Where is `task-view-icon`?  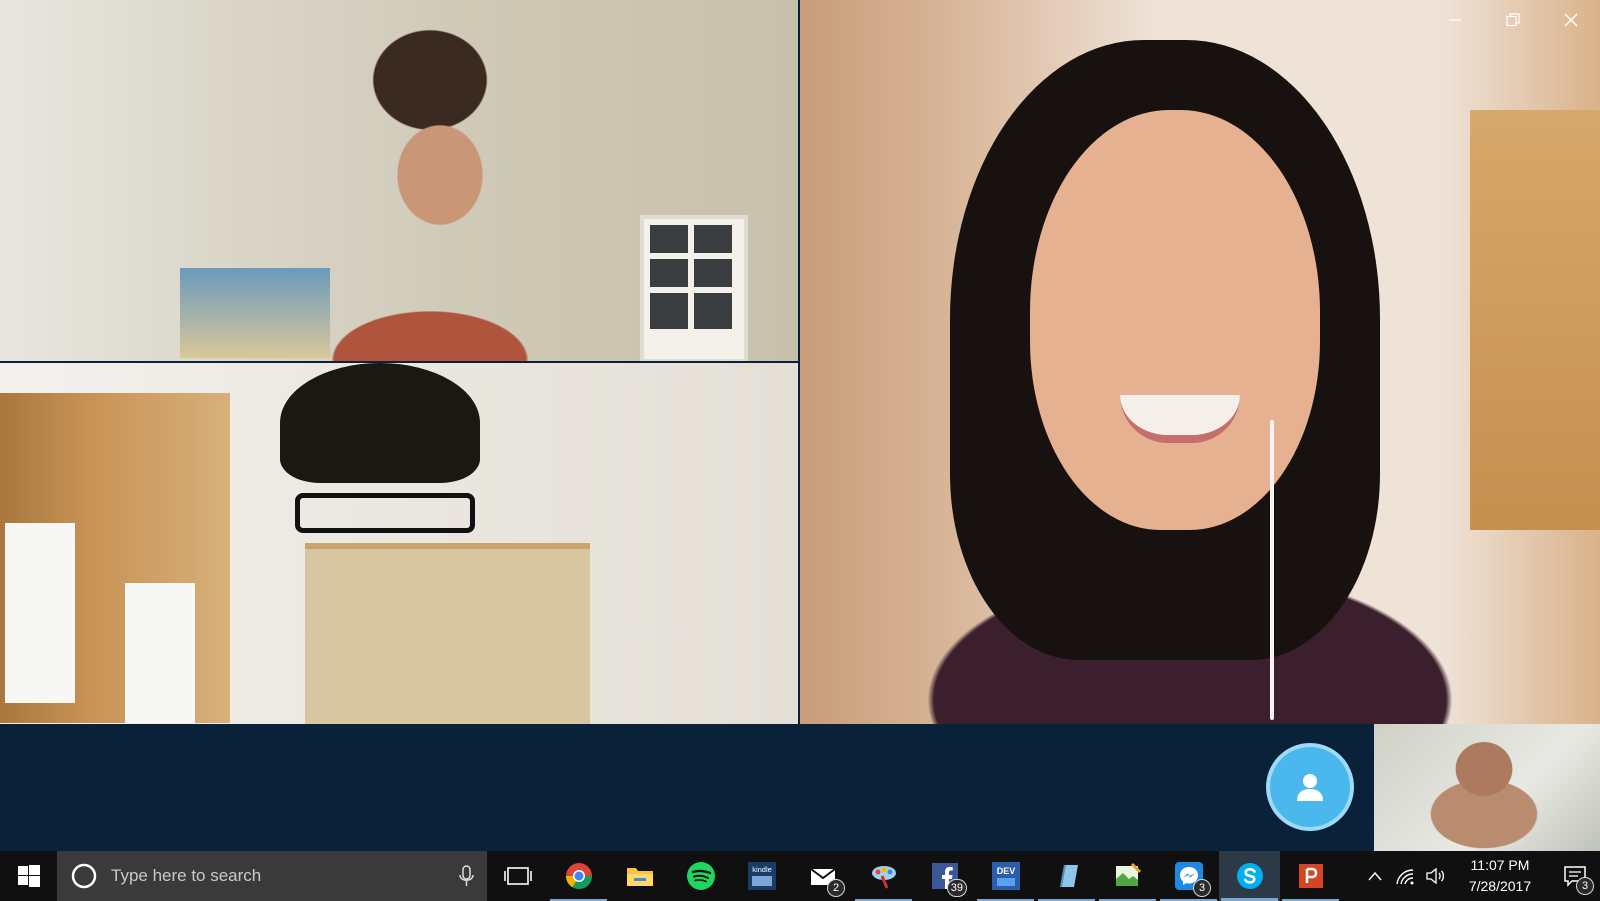
task-view-icon is located at coordinates (517, 876).